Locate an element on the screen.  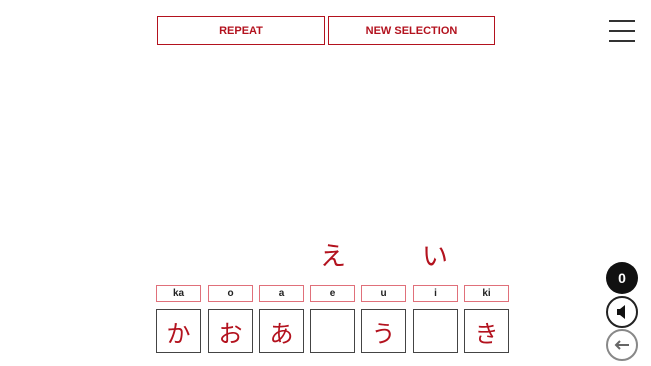
speaker-icon is located at coordinates (621, 312).